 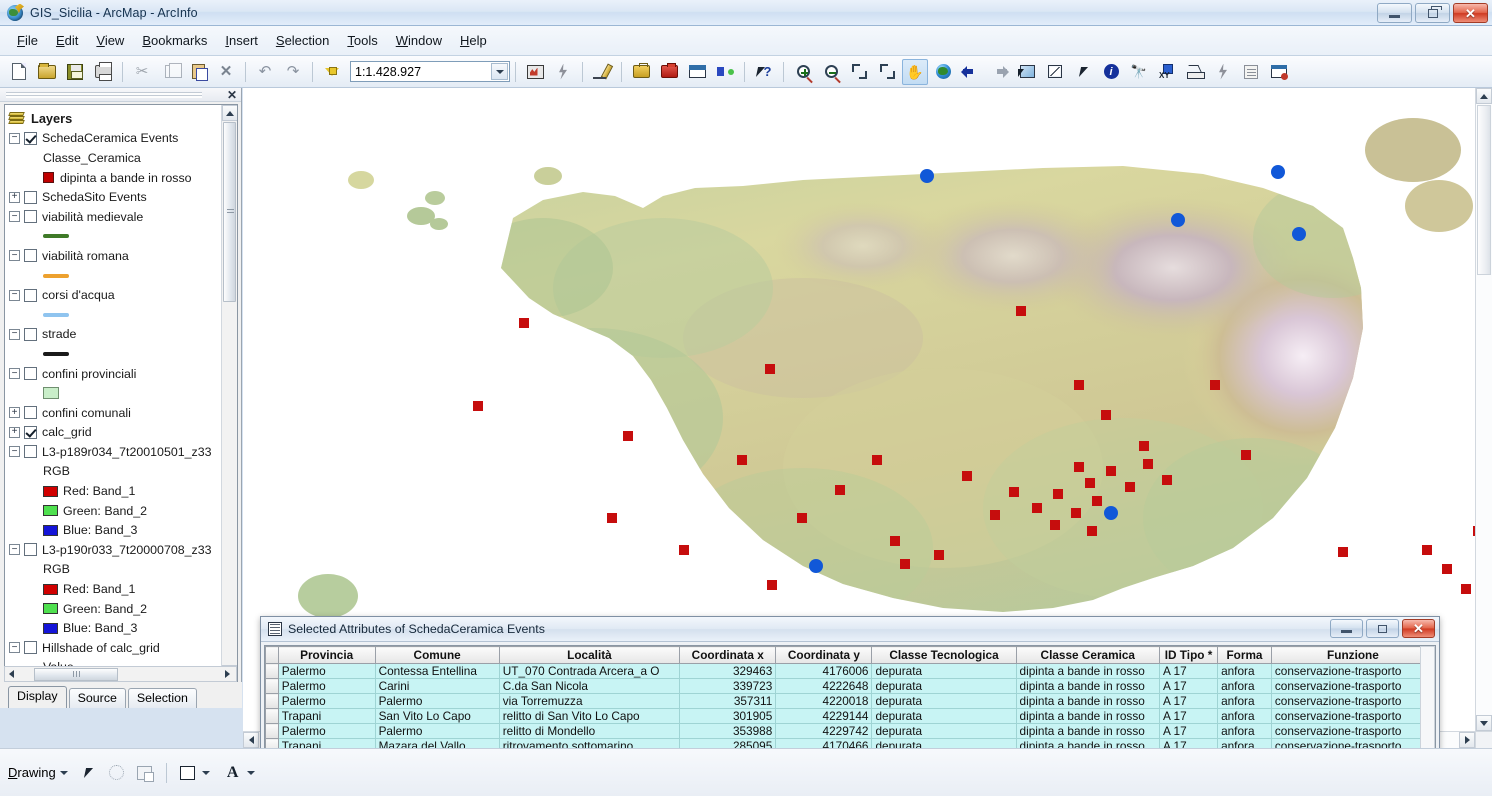 What do you see at coordinates (1195, 72) in the screenshot?
I see `measure-button` at bounding box center [1195, 72].